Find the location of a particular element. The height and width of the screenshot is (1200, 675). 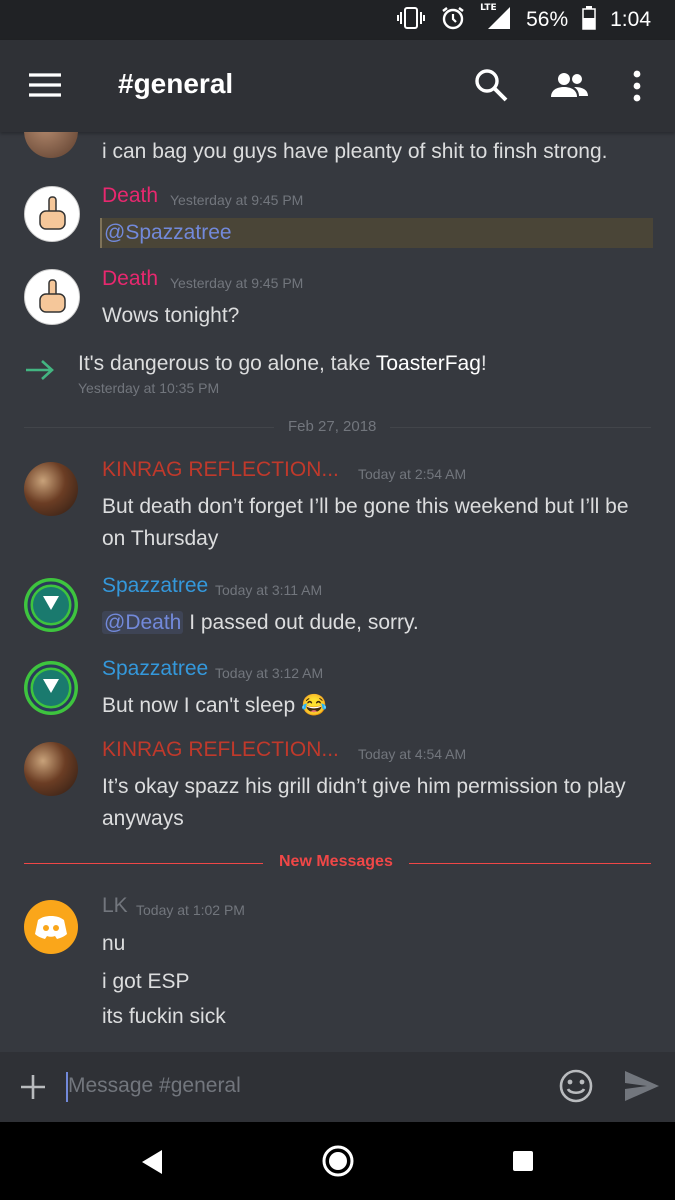

overflow-menu-icon is located at coordinates (637, 88).